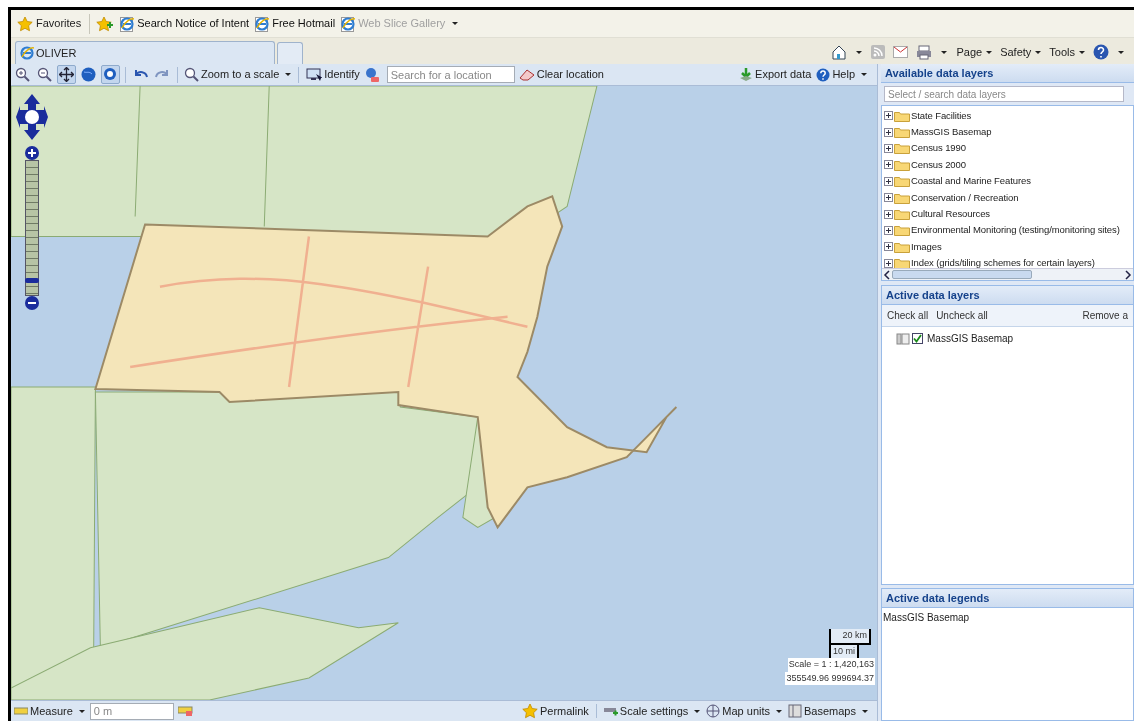 Image resolution: width=1134 pixels, height=721 pixels. What do you see at coordinates (49, 711) in the screenshot?
I see `measure-button: Measure` at bounding box center [49, 711].